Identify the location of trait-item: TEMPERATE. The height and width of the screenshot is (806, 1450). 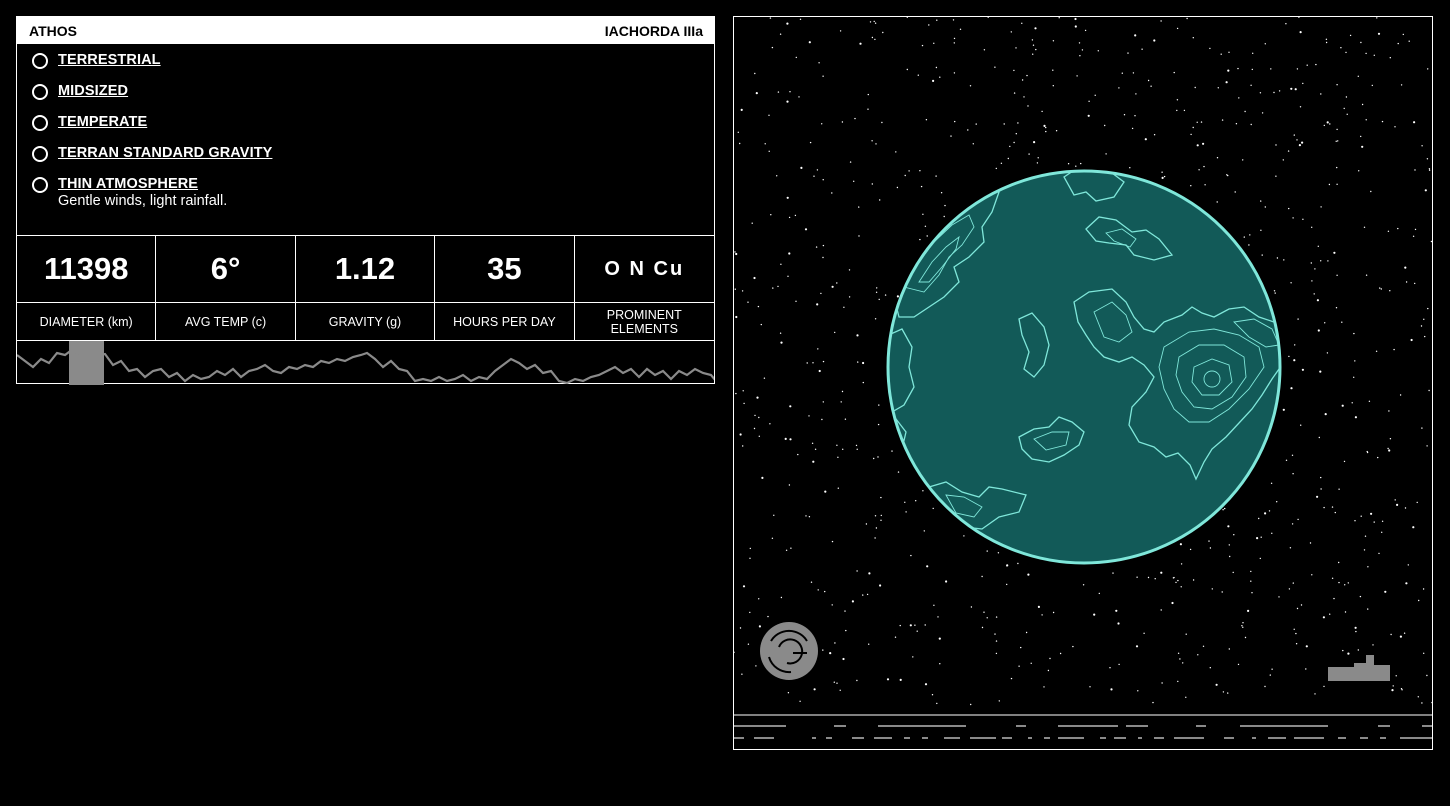
(373, 122).